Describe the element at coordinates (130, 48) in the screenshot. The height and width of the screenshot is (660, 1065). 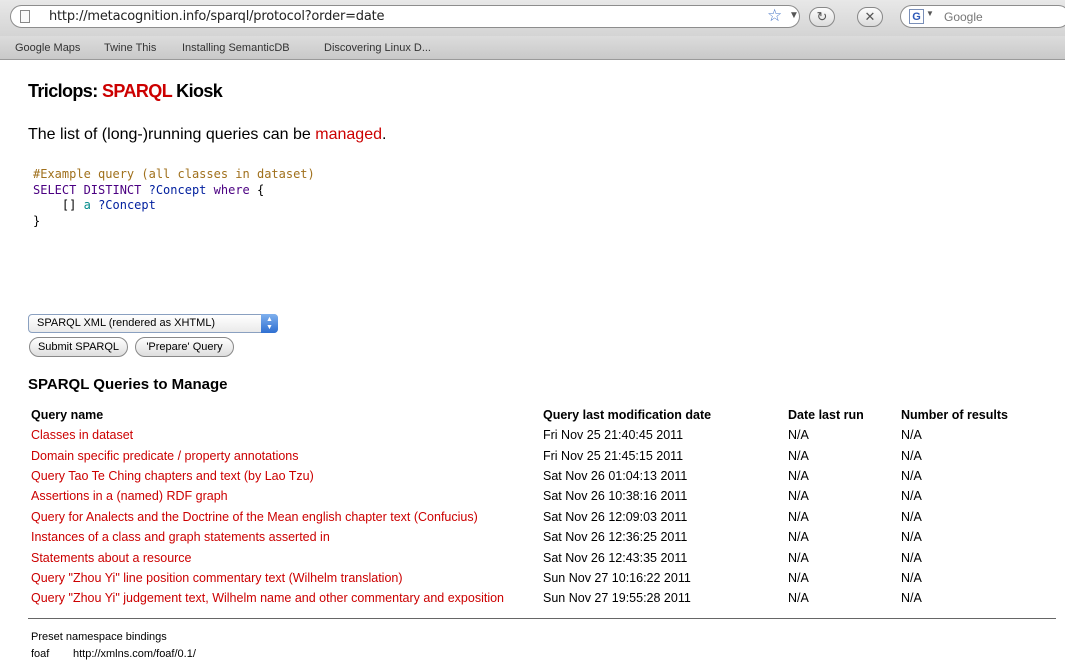
I see `bookmark-twine-this: Twine This` at that location.